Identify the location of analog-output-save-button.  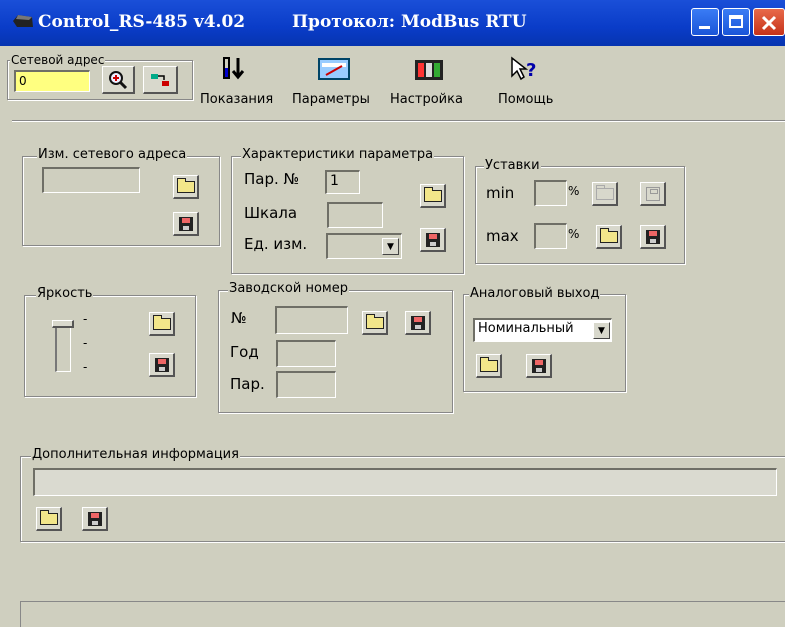
(539, 366).